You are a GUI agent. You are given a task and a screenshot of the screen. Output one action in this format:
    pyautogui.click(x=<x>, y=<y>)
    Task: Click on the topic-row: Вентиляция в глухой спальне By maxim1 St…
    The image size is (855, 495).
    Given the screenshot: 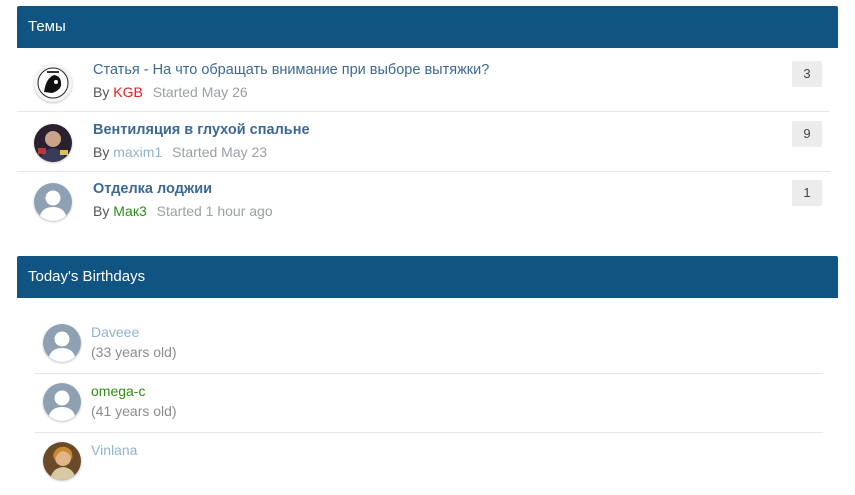 What is the action you would take?
    pyautogui.click(x=423, y=142)
    